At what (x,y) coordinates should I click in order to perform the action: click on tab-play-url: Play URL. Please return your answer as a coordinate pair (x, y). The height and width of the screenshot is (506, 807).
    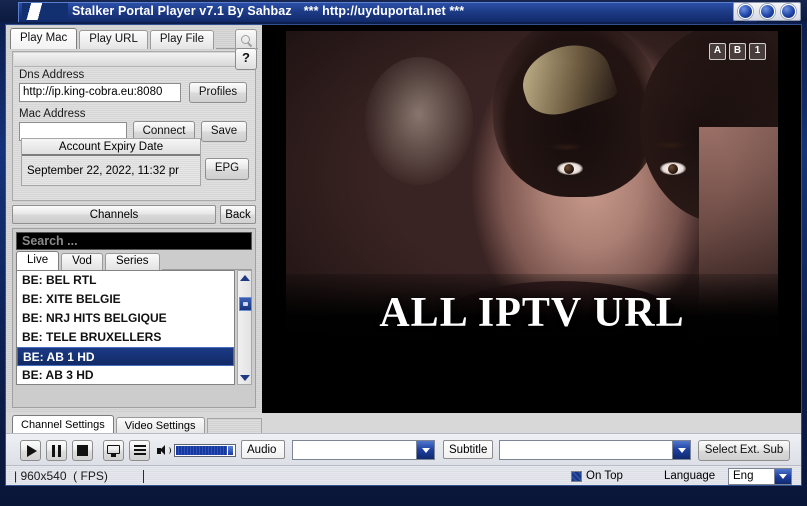
    Looking at the image, I should click on (113, 39).